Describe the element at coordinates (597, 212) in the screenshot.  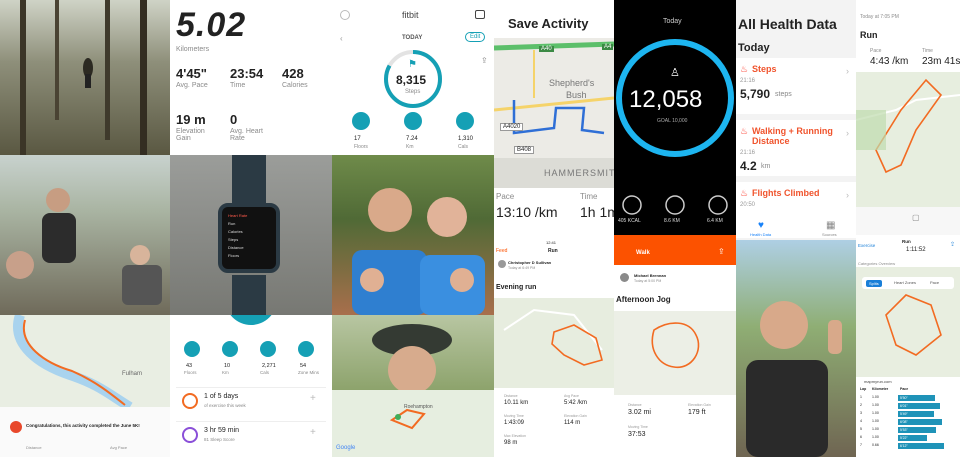
I see `time-value: 1h 1m` at that location.